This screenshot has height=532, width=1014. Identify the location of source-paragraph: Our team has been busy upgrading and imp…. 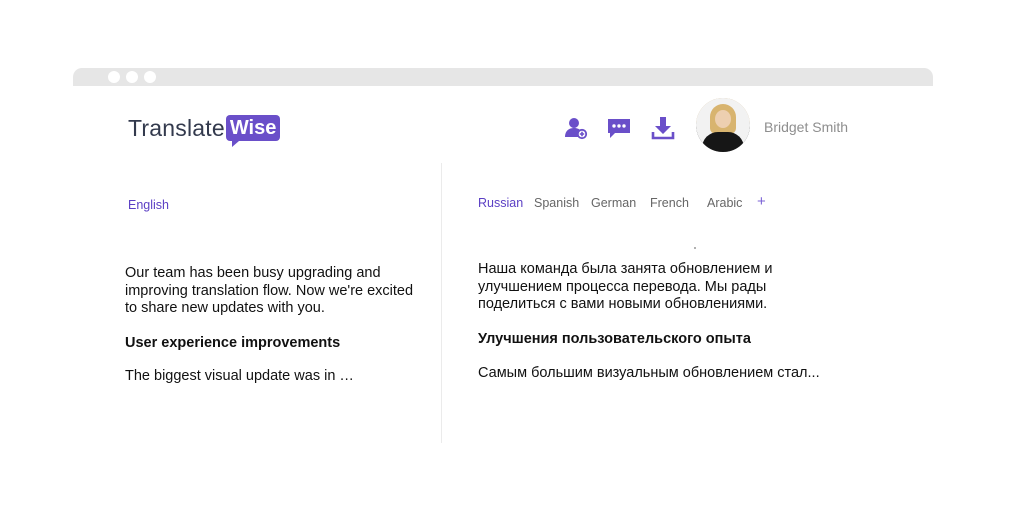
(269, 290).